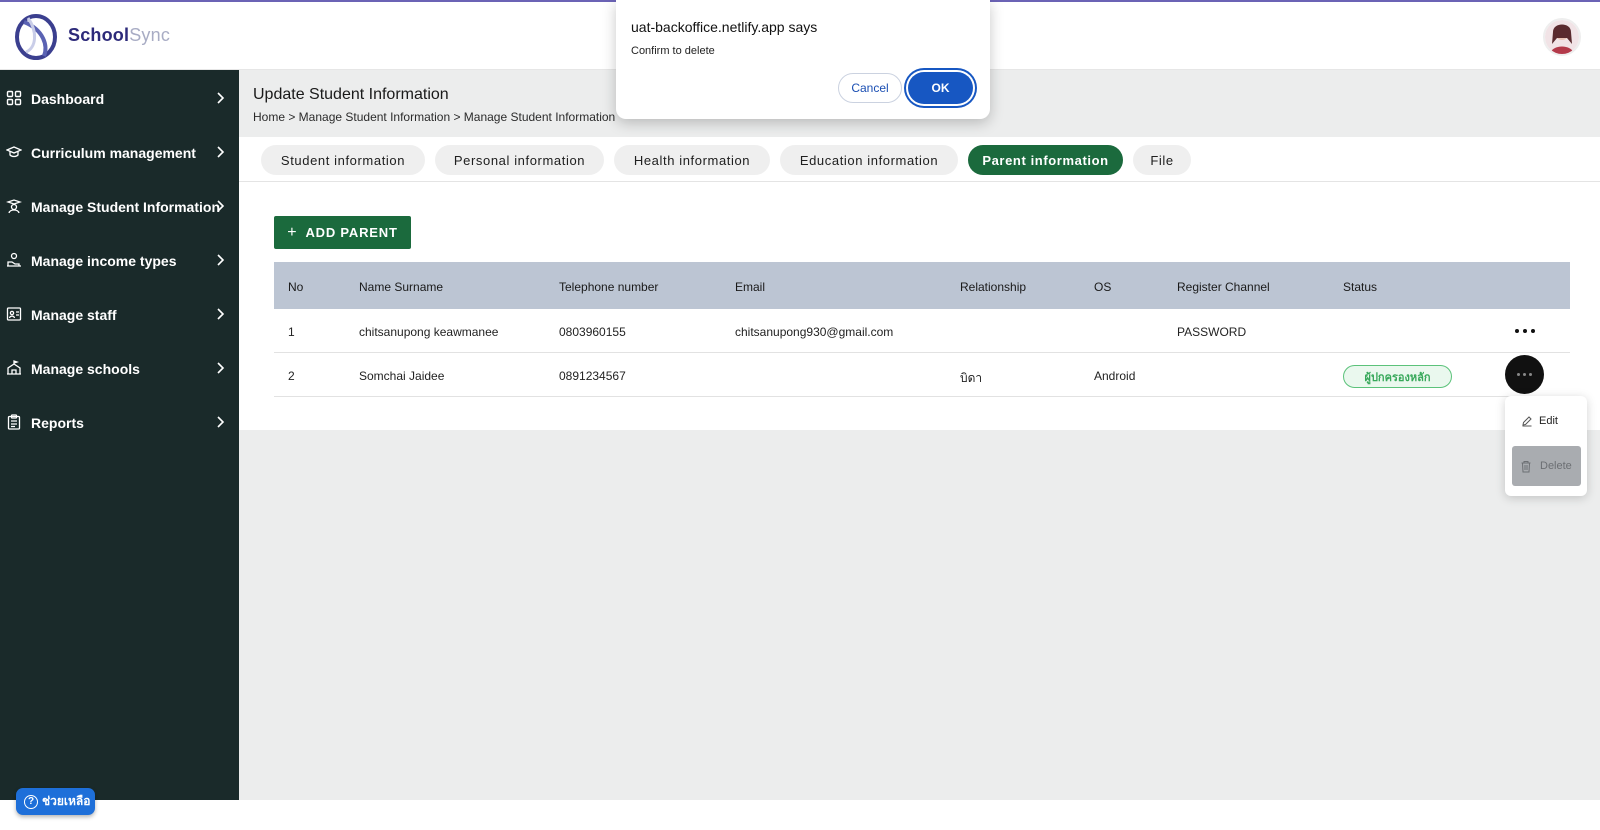  I want to click on brand-name: SchoolSync, so click(119, 35).